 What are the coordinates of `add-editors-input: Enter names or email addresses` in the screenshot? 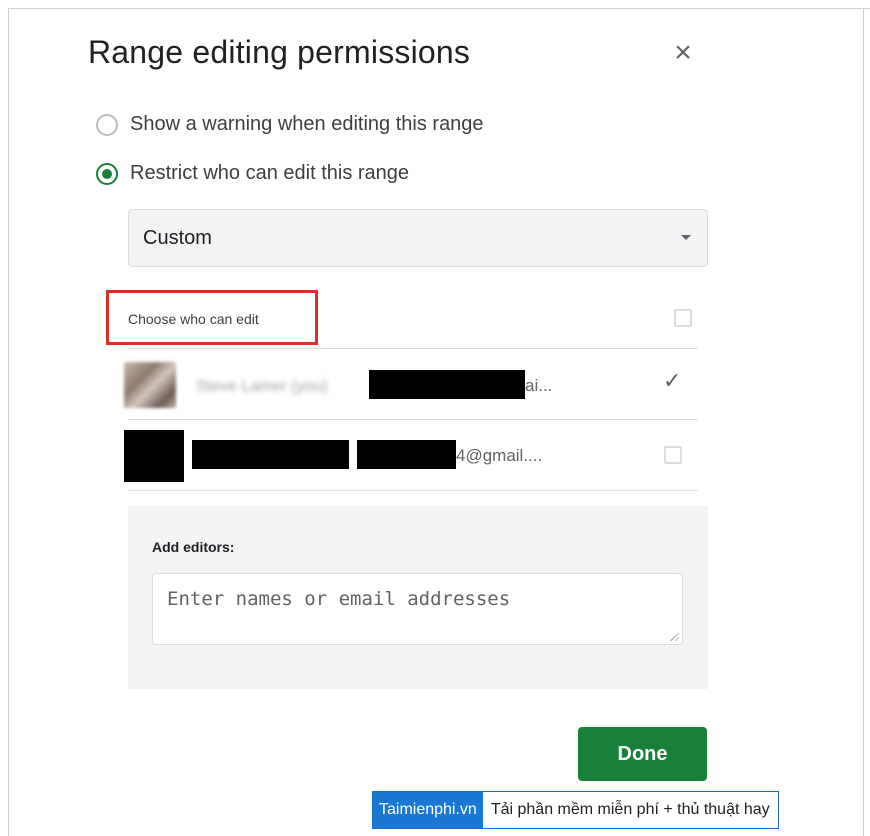 It's located at (417, 609).